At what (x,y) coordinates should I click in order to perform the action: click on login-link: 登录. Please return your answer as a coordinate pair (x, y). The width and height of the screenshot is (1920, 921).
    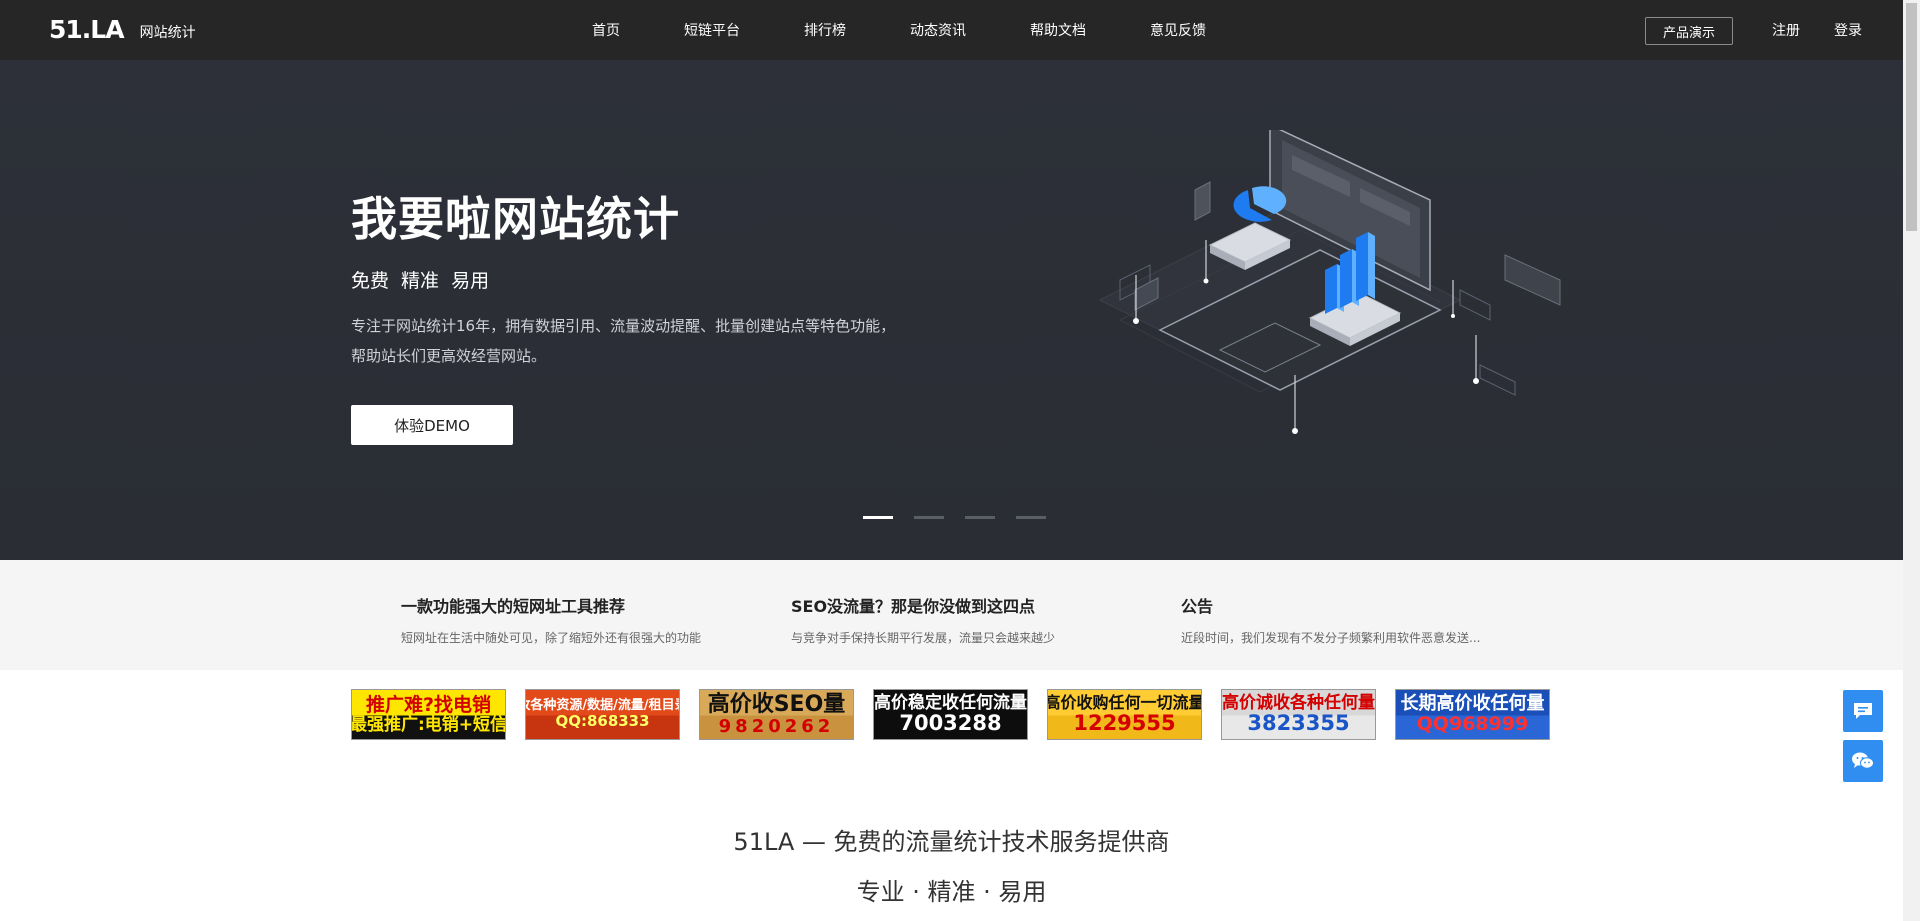
    Looking at the image, I should click on (1848, 30).